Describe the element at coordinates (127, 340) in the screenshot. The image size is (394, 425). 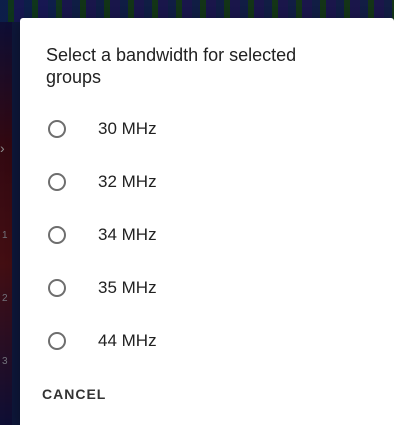
I see `option-label: 44 MHz` at that location.